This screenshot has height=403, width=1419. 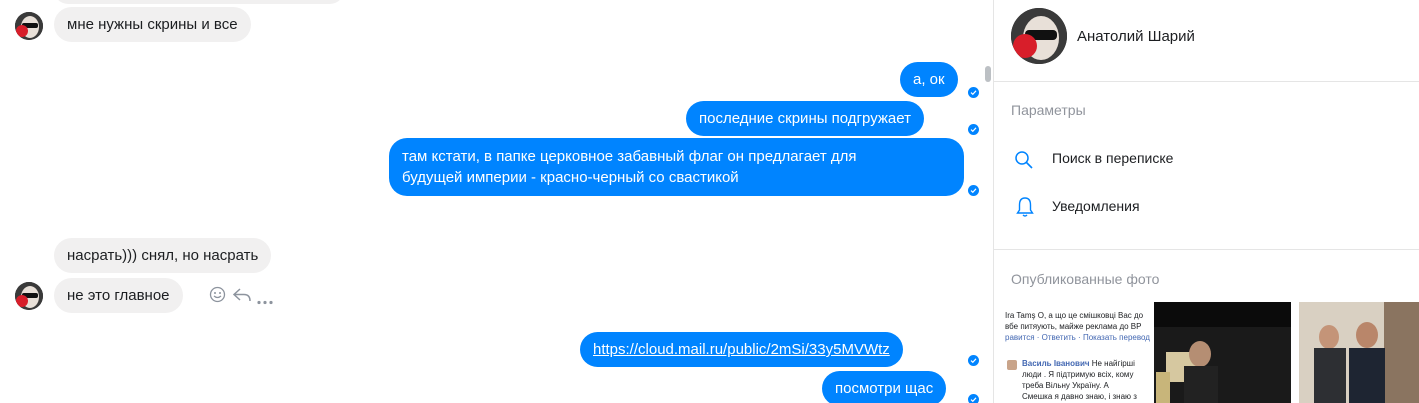 I want to click on search-in-conversation-option: Поиск в переписке, so click(x=1211, y=160).